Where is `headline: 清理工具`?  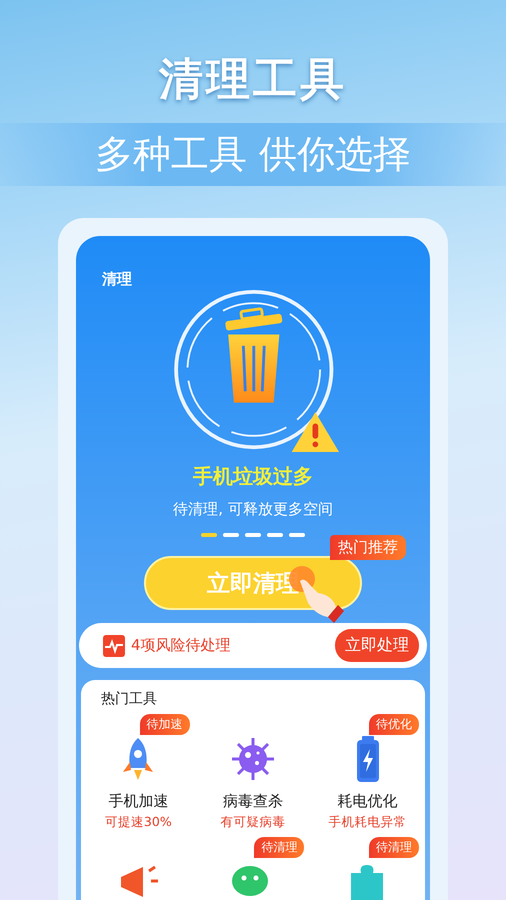 headline: 清理工具 is located at coordinates (253, 80).